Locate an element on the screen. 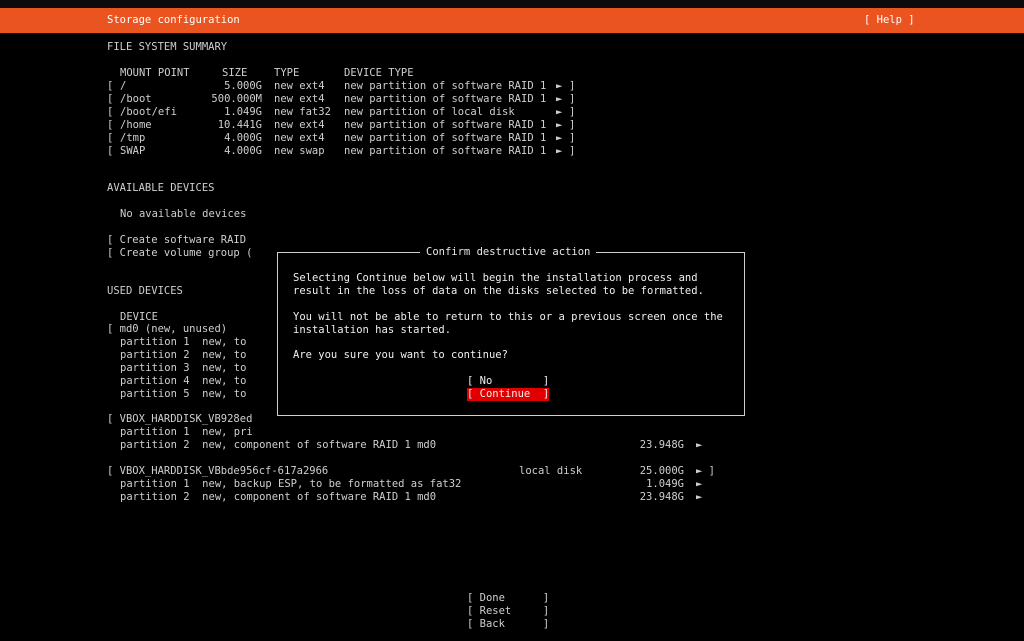 This screenshot has height=641, width=1024. partition-size: 1.049G is located at coordinates (665, 484).